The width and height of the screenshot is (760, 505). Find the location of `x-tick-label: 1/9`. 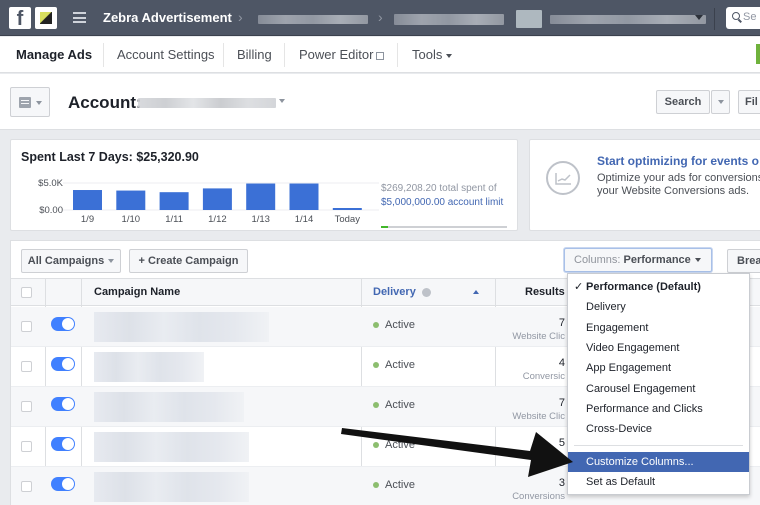

x-tick-label: 1/9 is located at coordinates (87, 219).